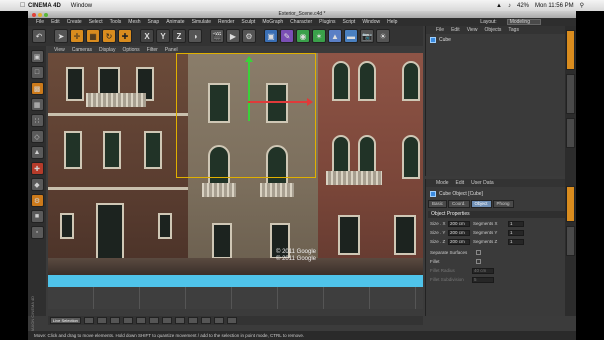 This screenshot has width=604, height=340. Describe the element at coordinates (39, 36) in the screenshot. I see `undo-icon: ↶` at that location.